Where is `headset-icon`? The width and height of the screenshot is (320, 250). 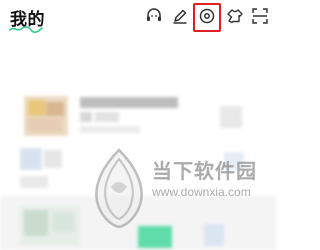 headset-icon is located at coordinates (154, 16).